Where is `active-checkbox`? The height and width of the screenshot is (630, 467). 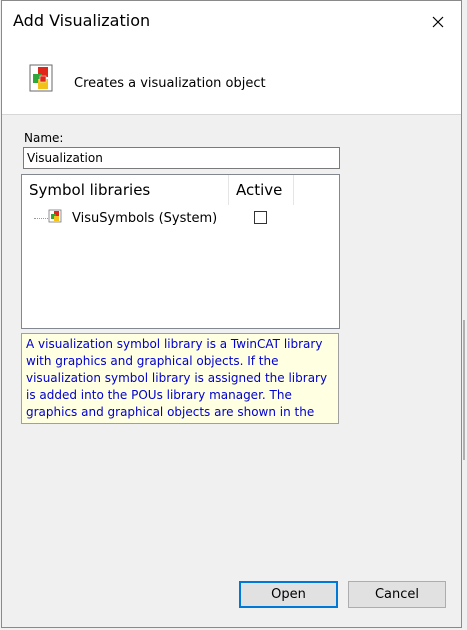
active-checkbox is located at coordinates (260, 217).